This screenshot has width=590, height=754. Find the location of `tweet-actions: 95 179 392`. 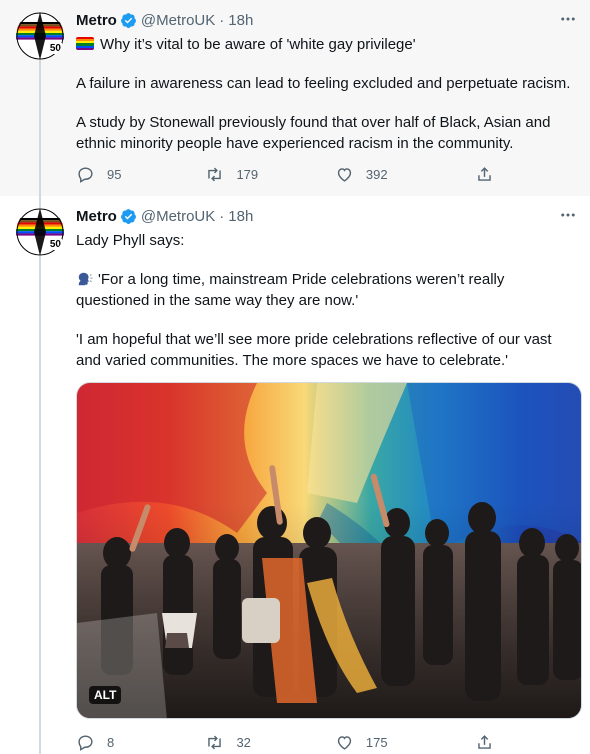

tweet-actions: 95 179 392 is located at coordinates (291, 174).